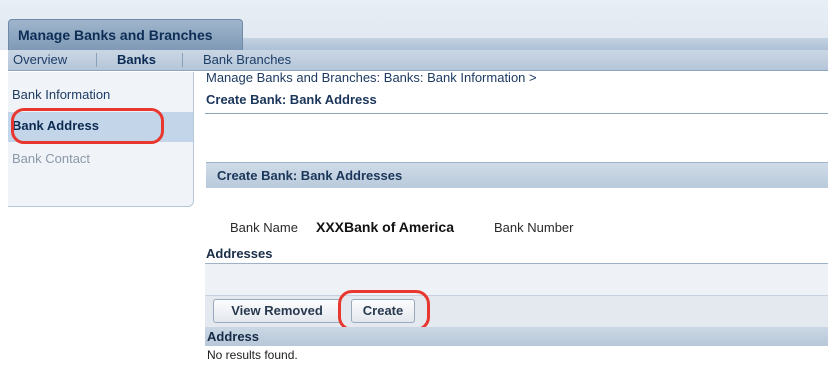  Describe the element at coordinates (516, 279) in the screenshot. I see `table-toolbar-band` at that location.